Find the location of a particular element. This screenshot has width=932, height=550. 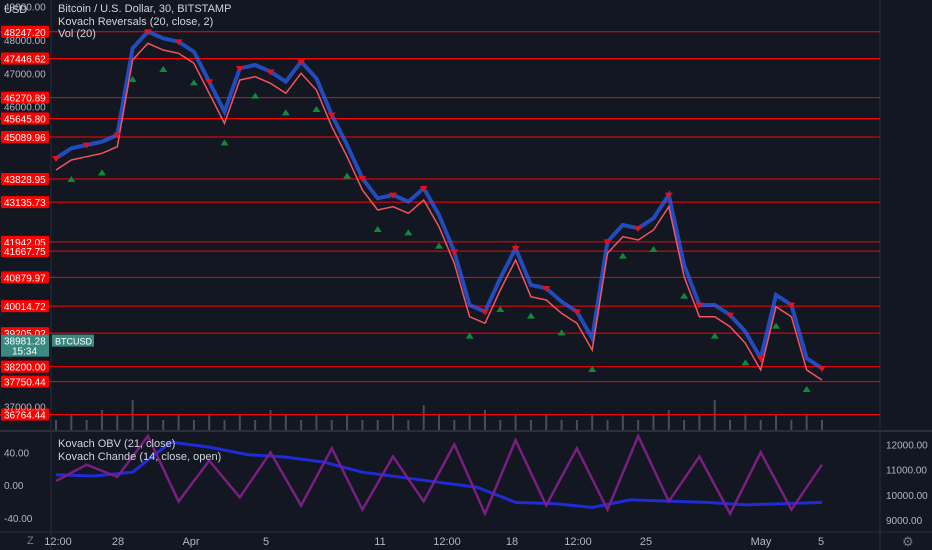

price-tick-label: 46000.00 is located at coordinates (25, 108).